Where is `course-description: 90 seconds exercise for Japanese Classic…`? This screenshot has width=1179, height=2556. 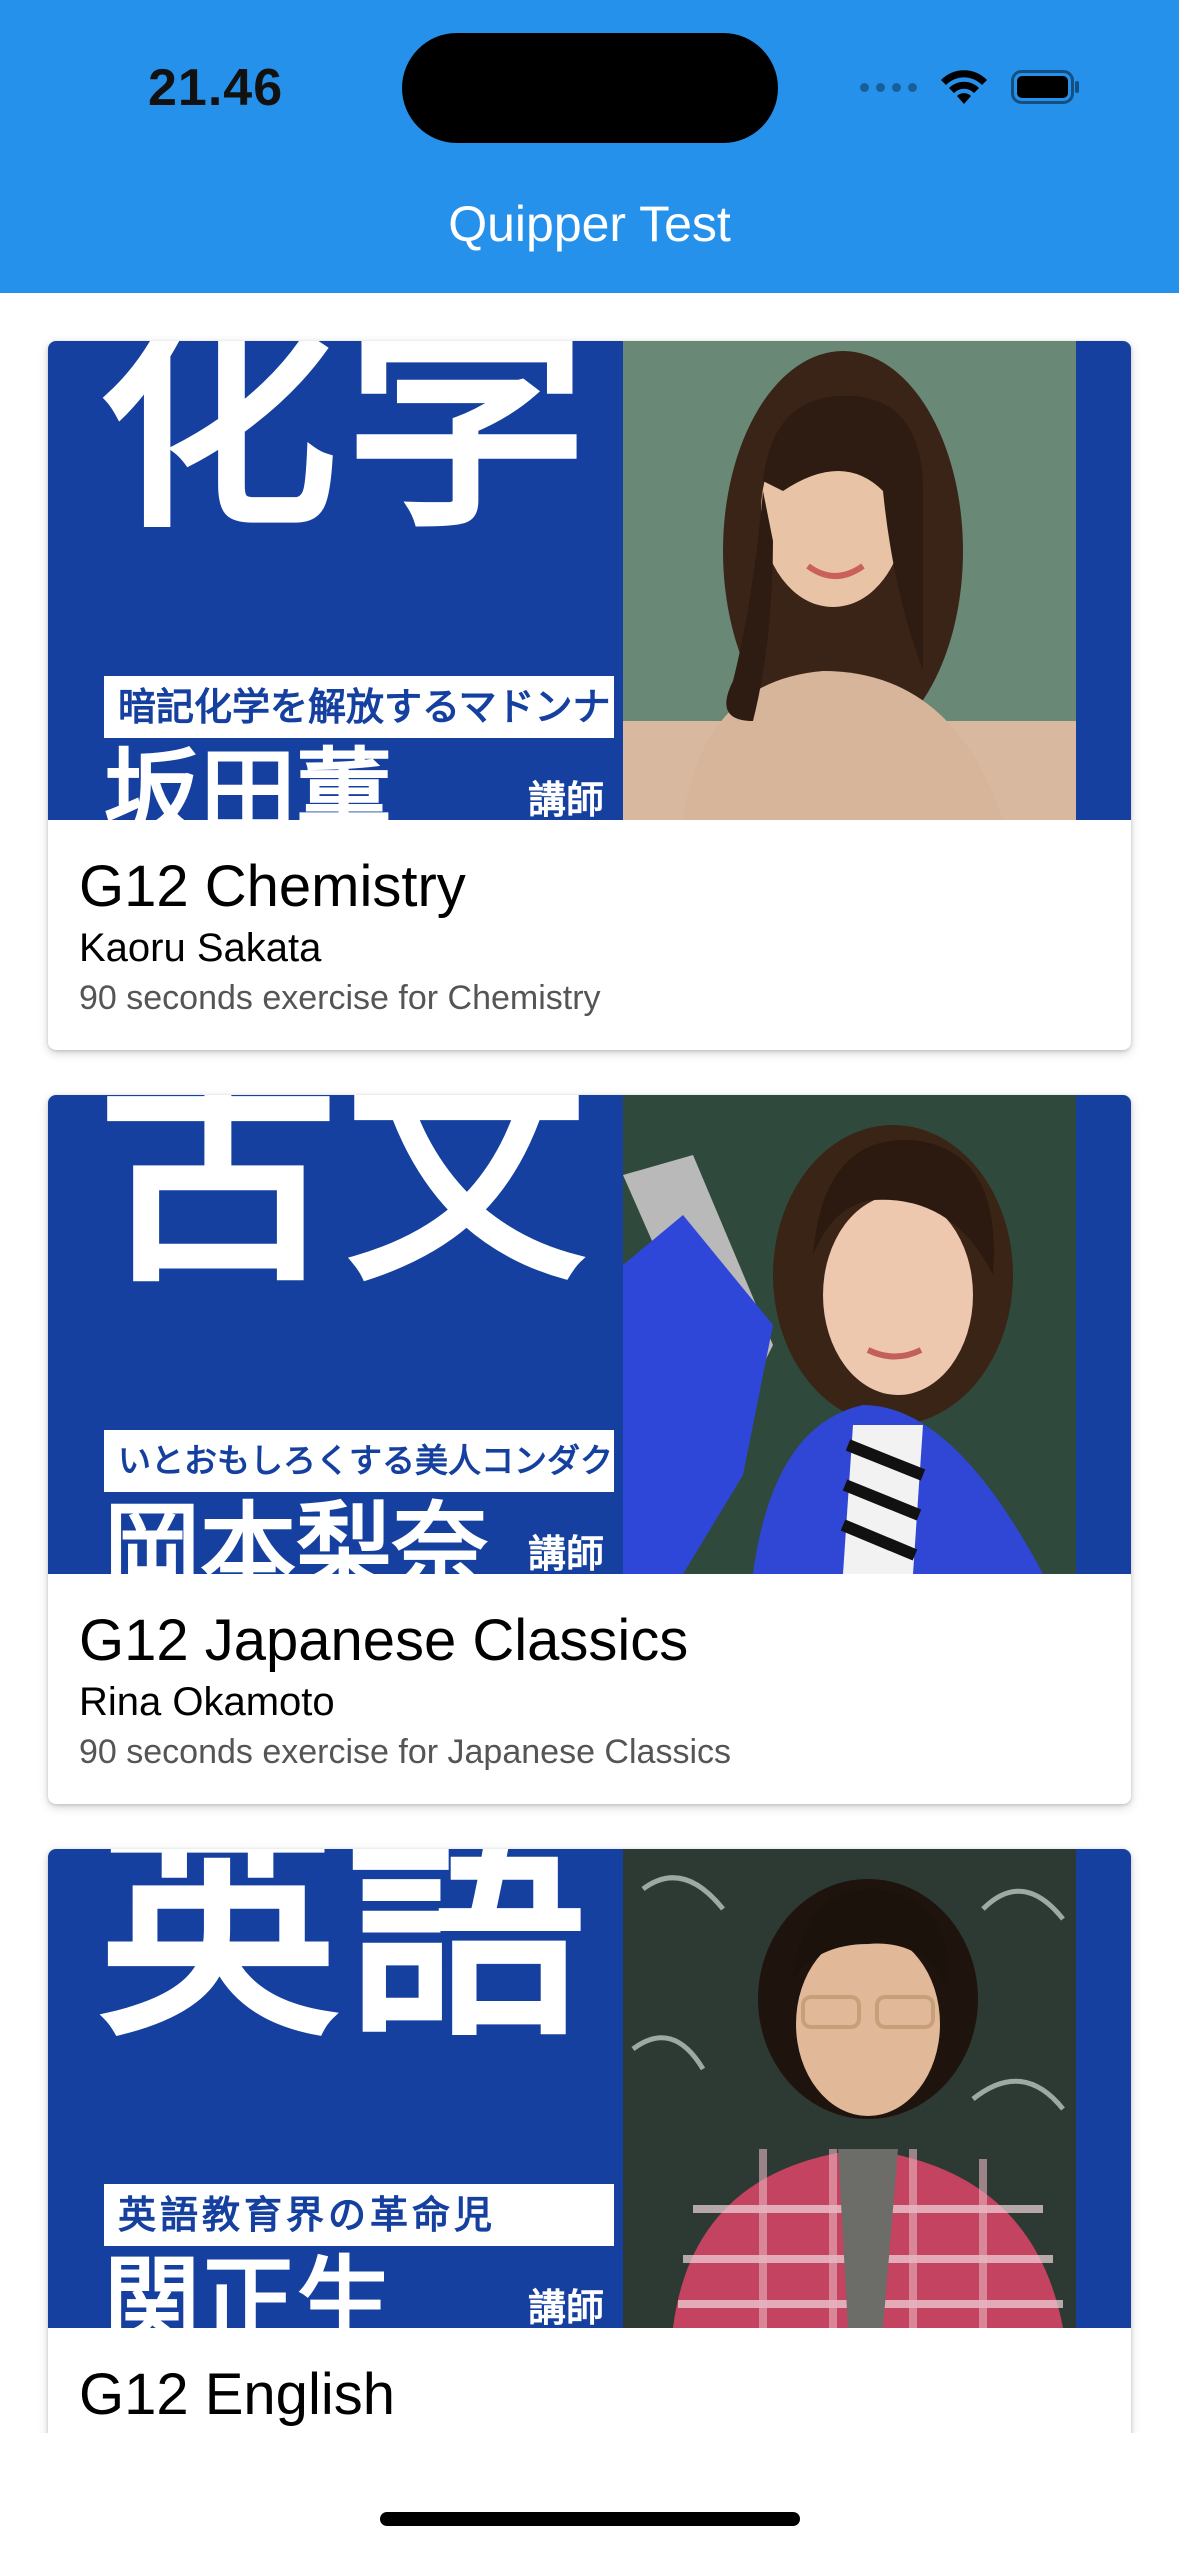
course-description: 90 seconds exercise for Japanese Classic… is located at coordinates (405, 1752).